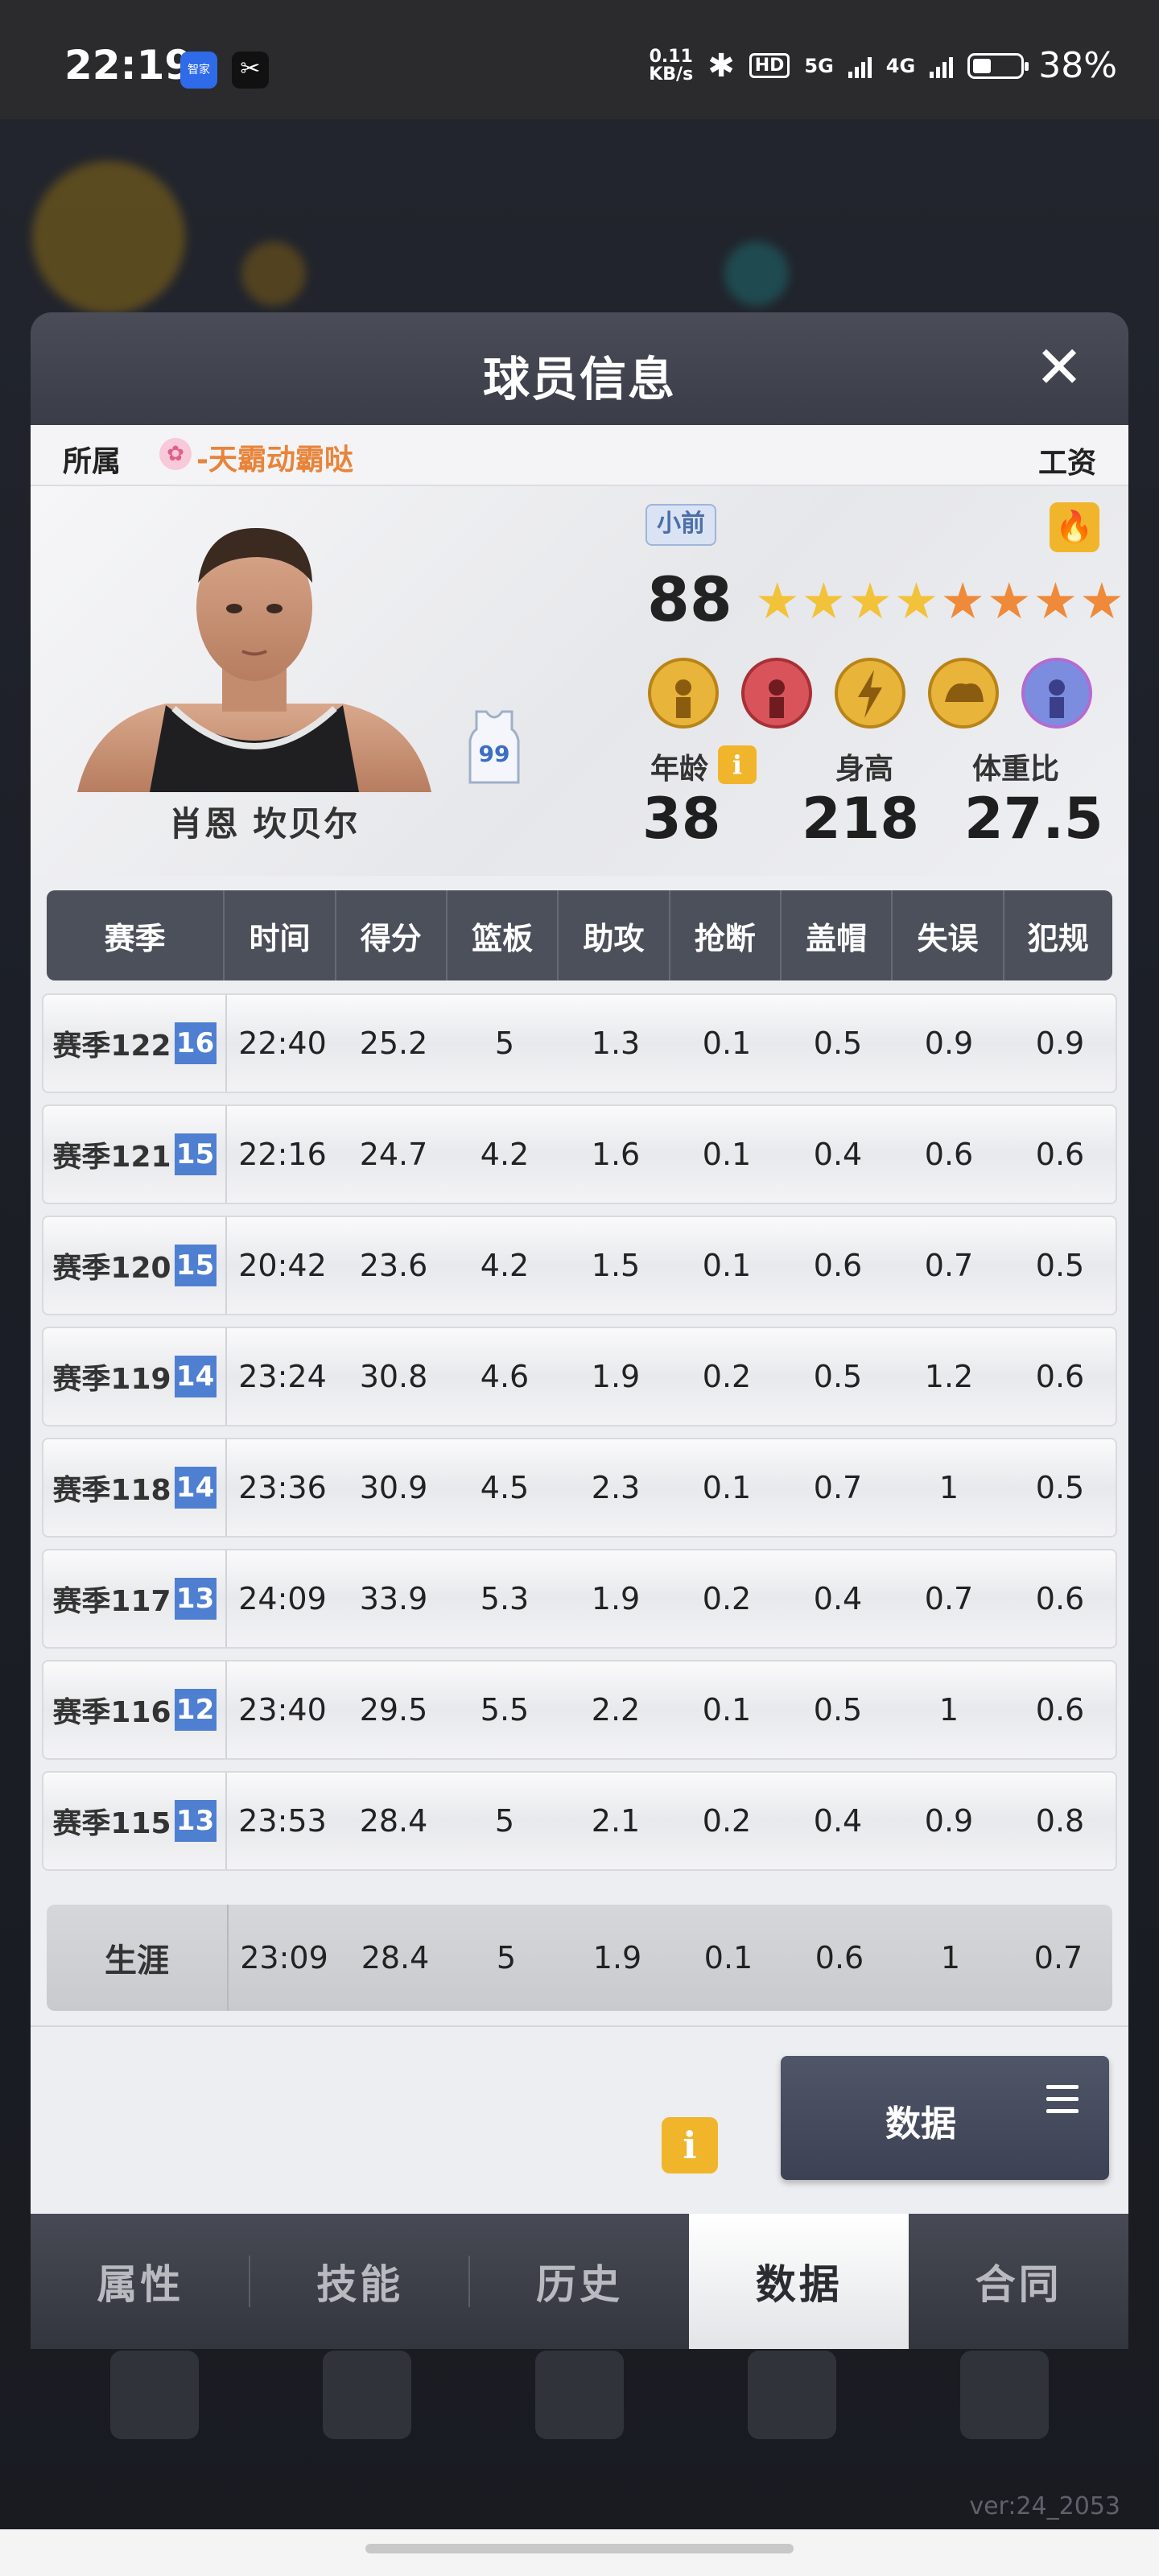  Describe the element at coordinates (393, 1043) in the screenshot. I see `cell-points: 25.2` at that location.